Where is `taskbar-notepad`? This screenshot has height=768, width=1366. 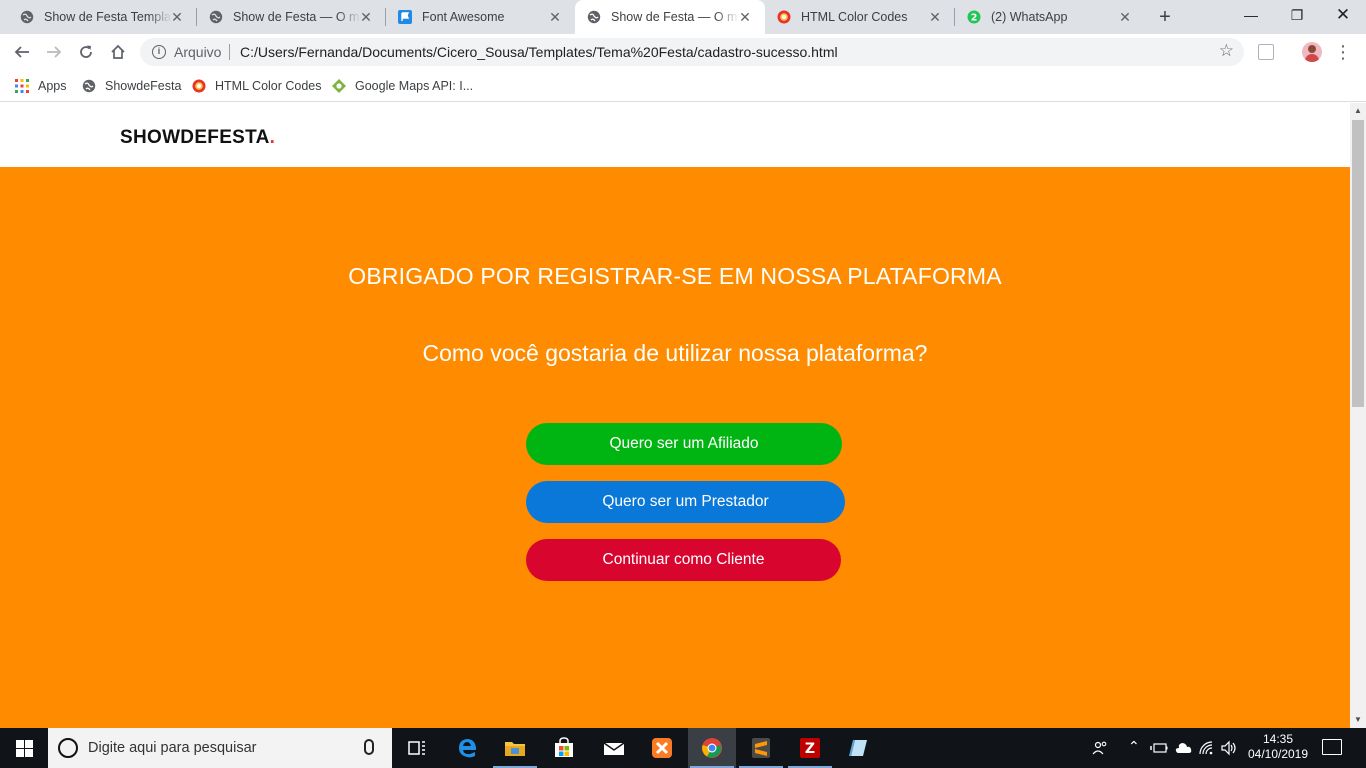
taskbar-notepad is located at coordinates (858, 748).